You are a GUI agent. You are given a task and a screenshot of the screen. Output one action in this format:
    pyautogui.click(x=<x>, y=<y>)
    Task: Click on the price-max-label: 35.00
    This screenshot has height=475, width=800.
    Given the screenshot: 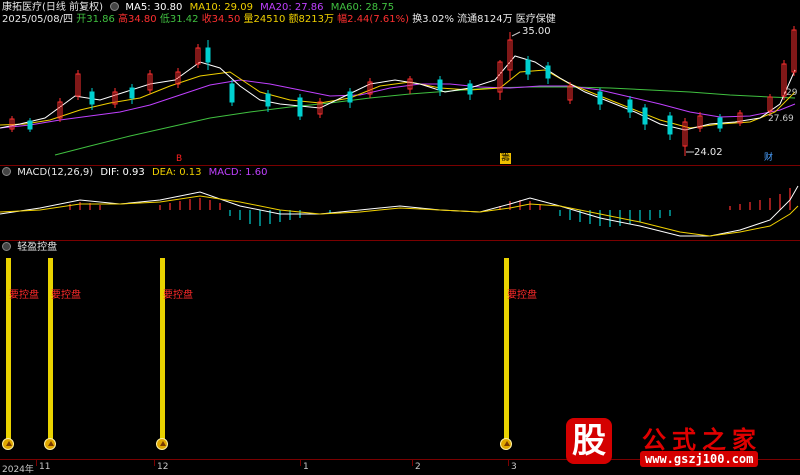 What is the action you would take?
    pyautogui.click(x=536, y=31)
    